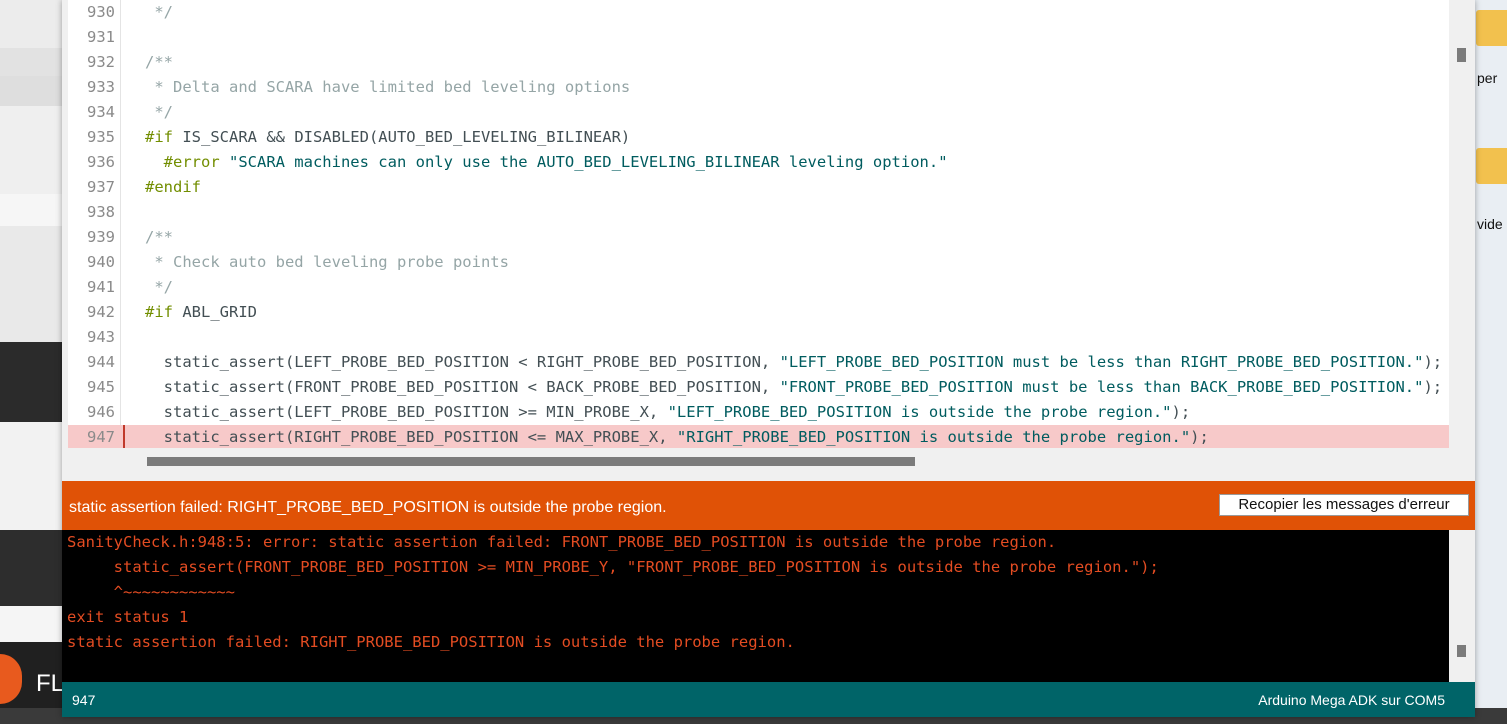  What do you see at coordinates (1462, 606) in the screenshot?
I see `console-vertical-scrollbar` at bounding box center [1462, 606].